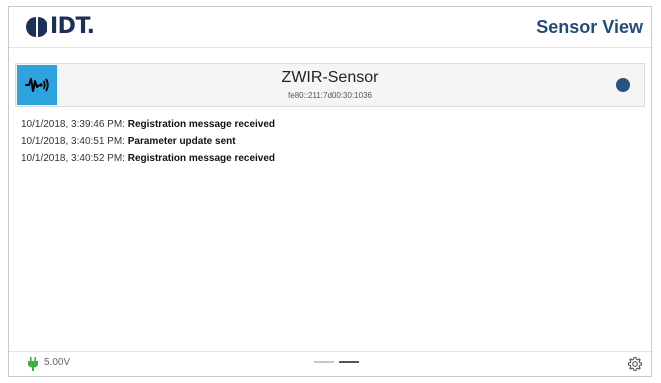 The width and height of the screenshot is (661, 383). What do you see at coordinates (36, 27) in the screenshot?
I see `idt-logo-icon` at bounding box center [36, 27].